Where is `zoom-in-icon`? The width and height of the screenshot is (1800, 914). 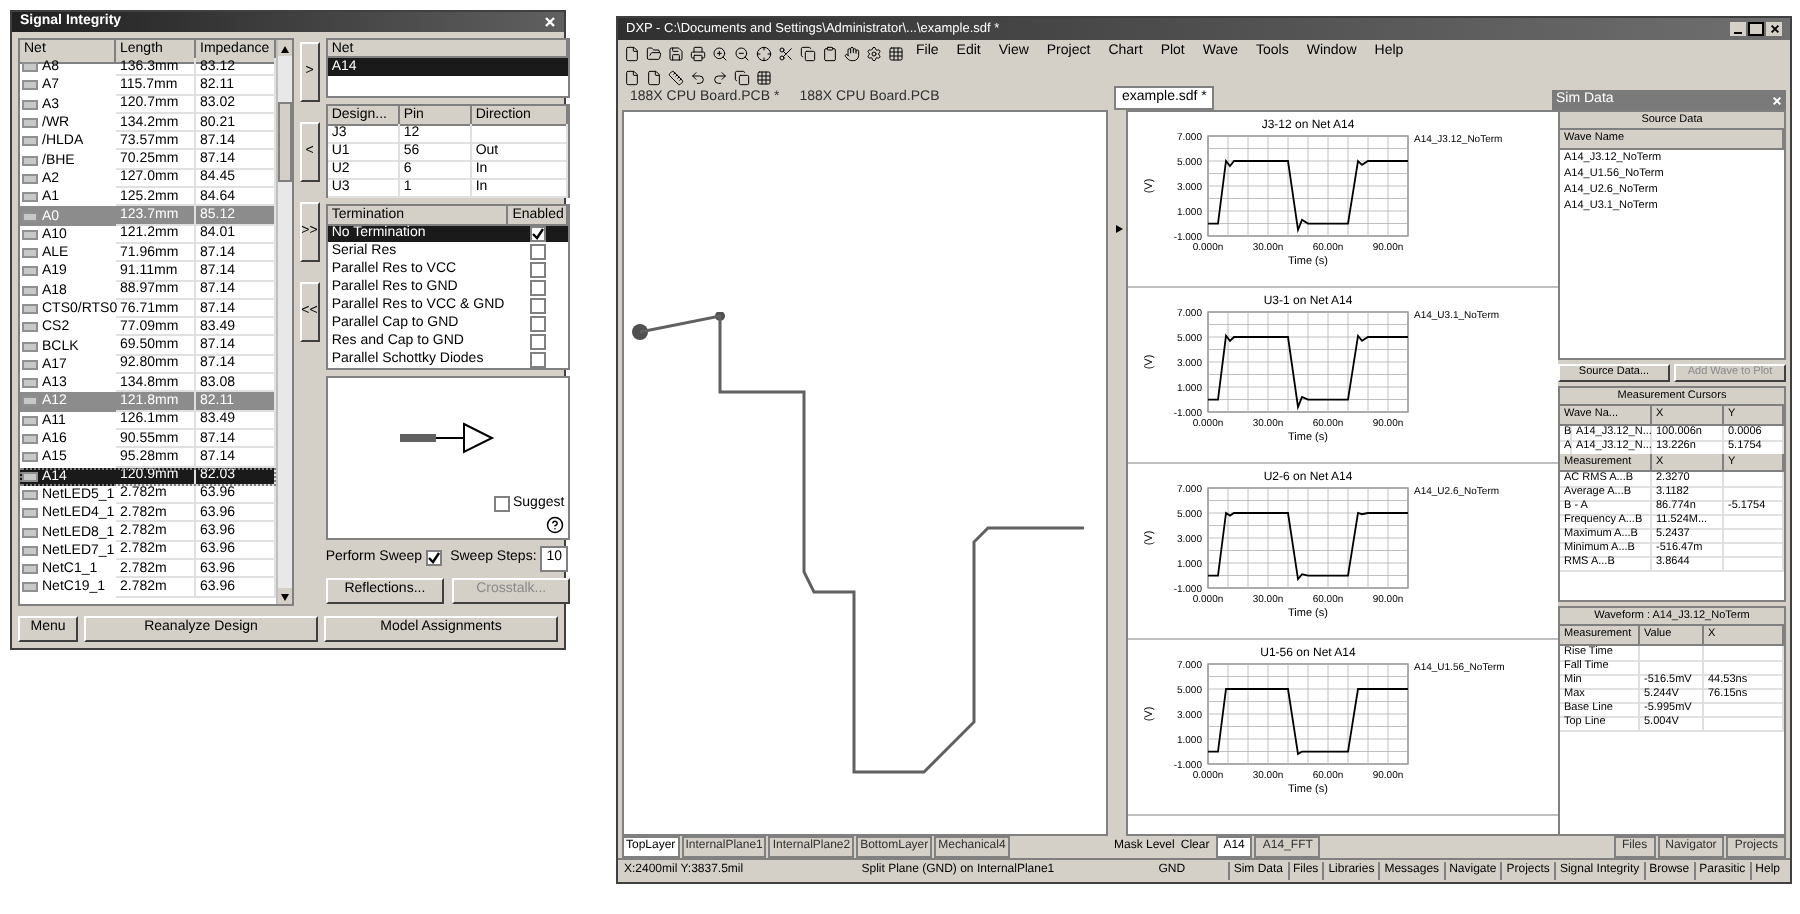 zoom-in-icon is located at coordinates (720, 53).